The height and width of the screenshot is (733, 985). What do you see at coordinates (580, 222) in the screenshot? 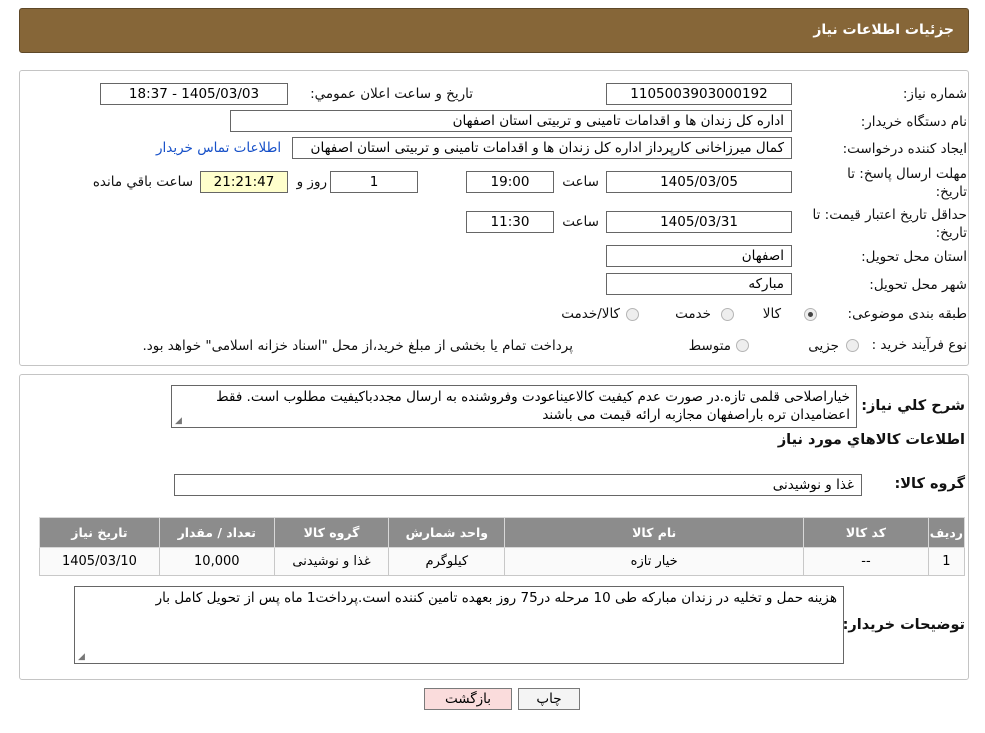
I see `validity-time-label: ساعت` at bounding box center [580, 222].